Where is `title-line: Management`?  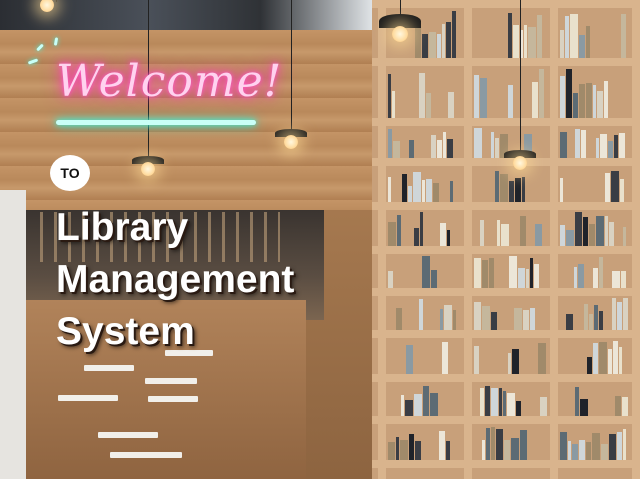 title-line: Management is located at coordinates (175, 279).